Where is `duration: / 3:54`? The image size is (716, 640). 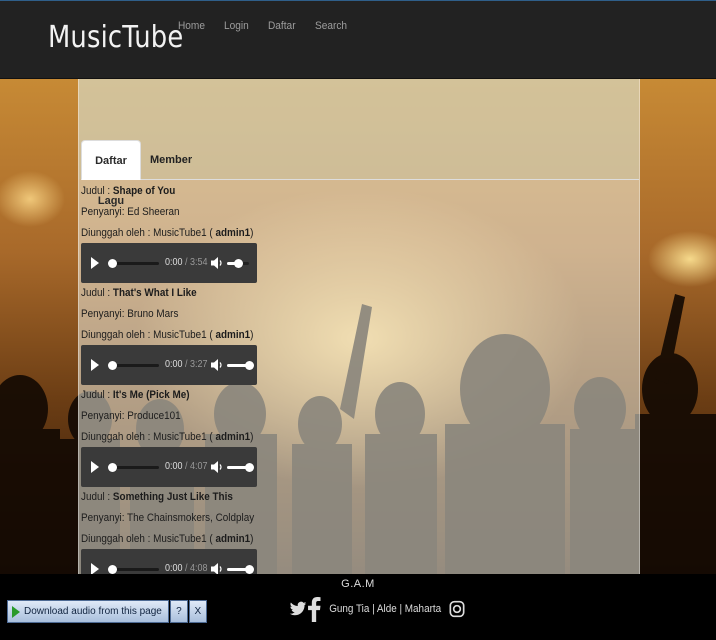 duration: / 3:54 is located at coordinates (196, 262).